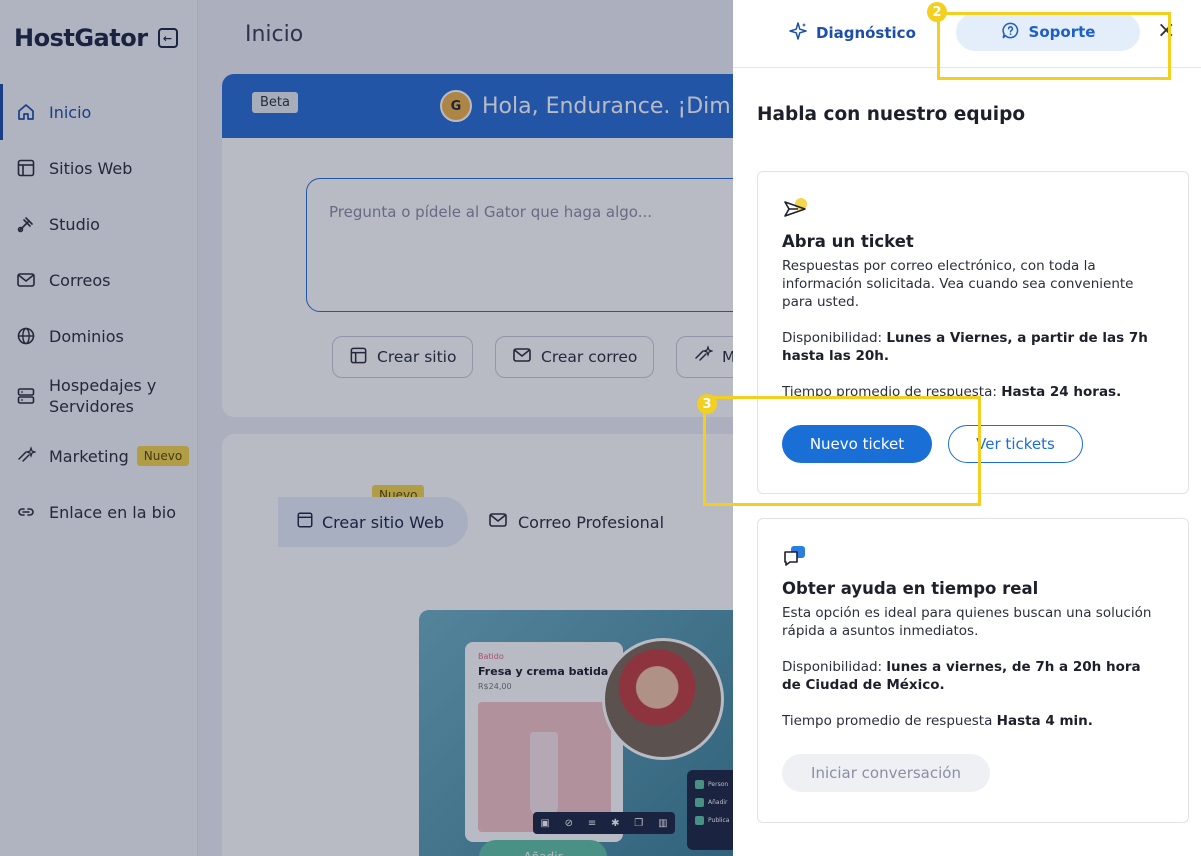  Describe the element at coordinates (795, 556) in the screenshot. I see `chat-bubbles-icon` at that location.